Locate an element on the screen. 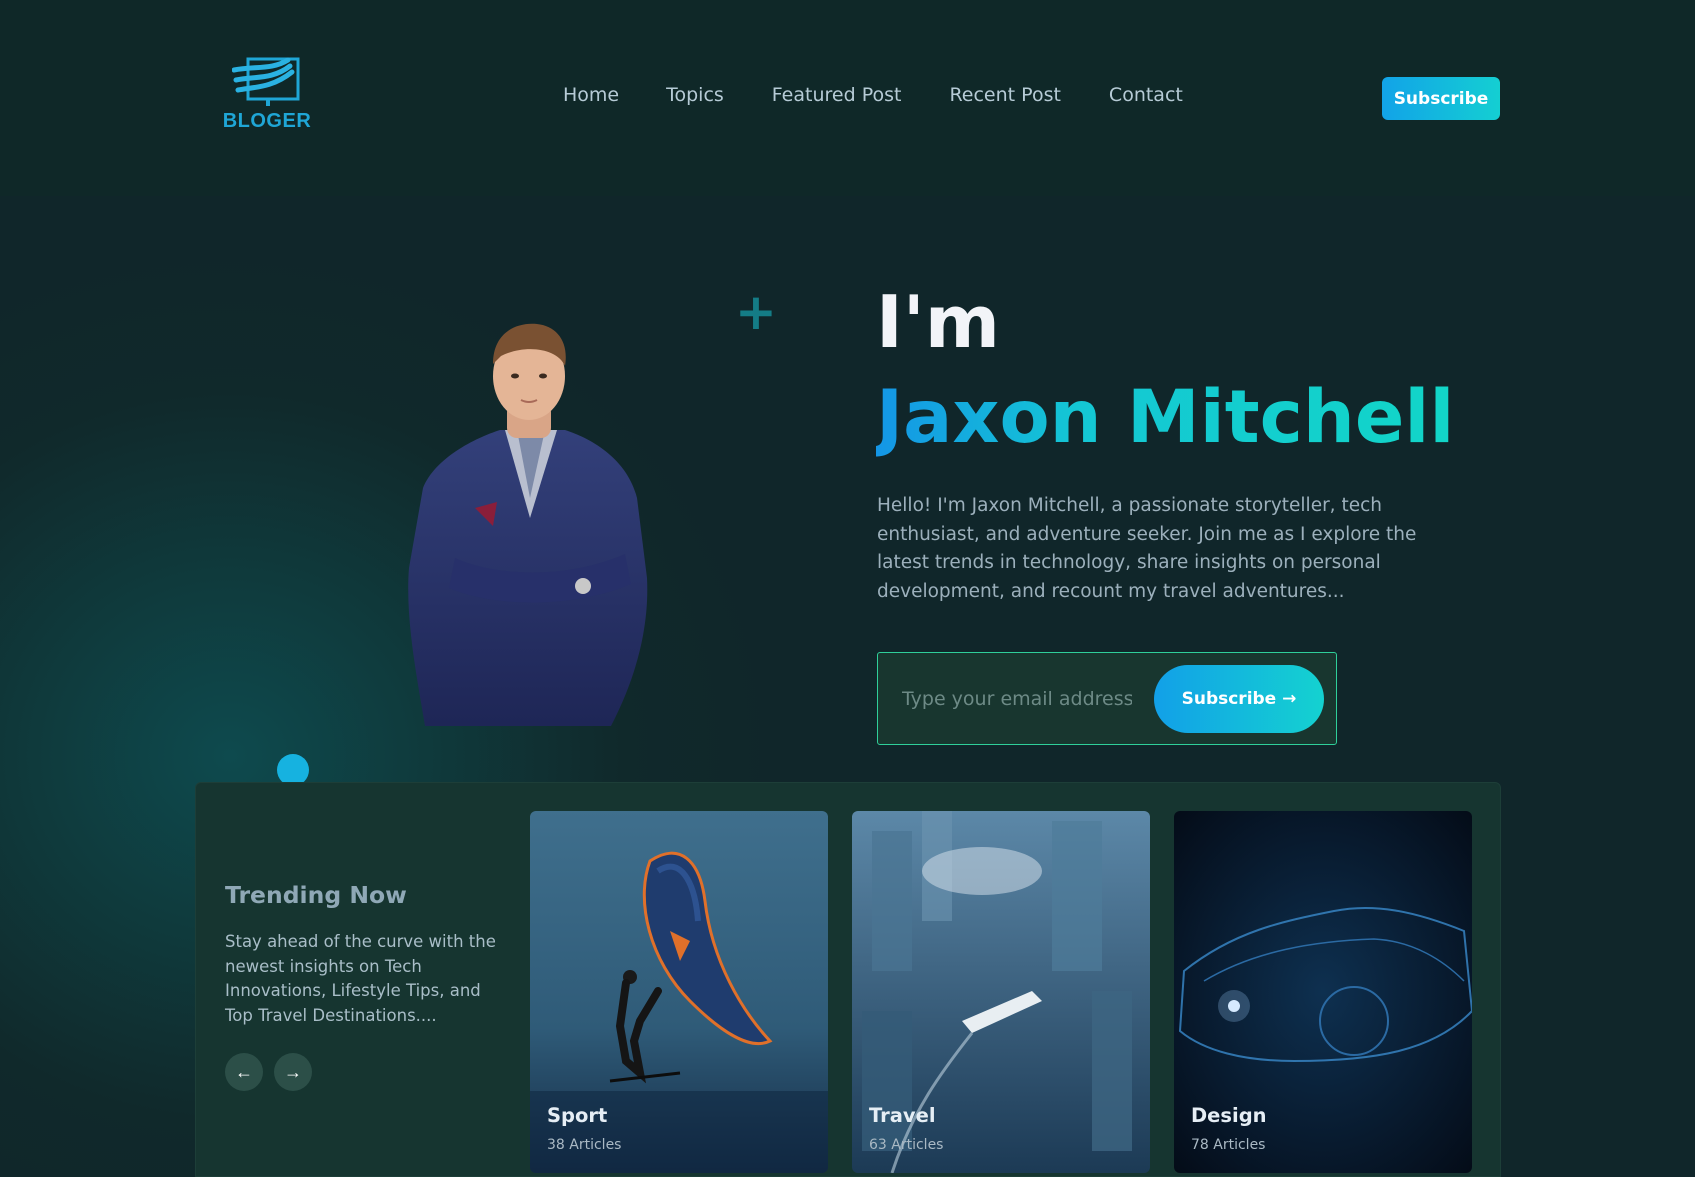 This screenshot has height=1177, width=1695. header-subscribe-button: Subscribe is located at coordinates (1441, 98).